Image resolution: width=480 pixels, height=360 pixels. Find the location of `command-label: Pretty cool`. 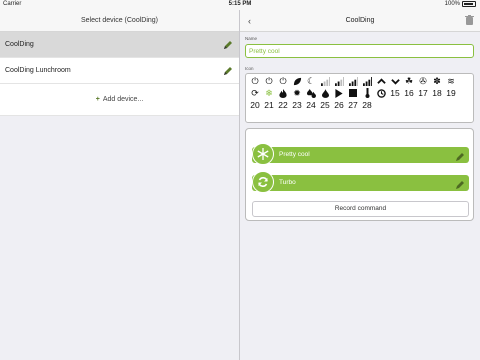

command-label: Pretty cool is located at coordinates (294, 154).